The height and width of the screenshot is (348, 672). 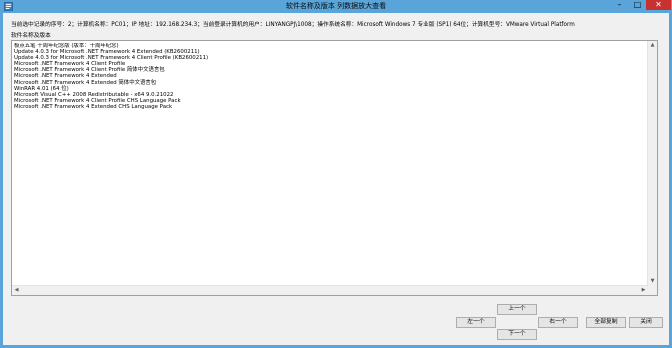 I want to click on horizontal-scrollbar: ◀ ▶, so click(x=330, y=290).